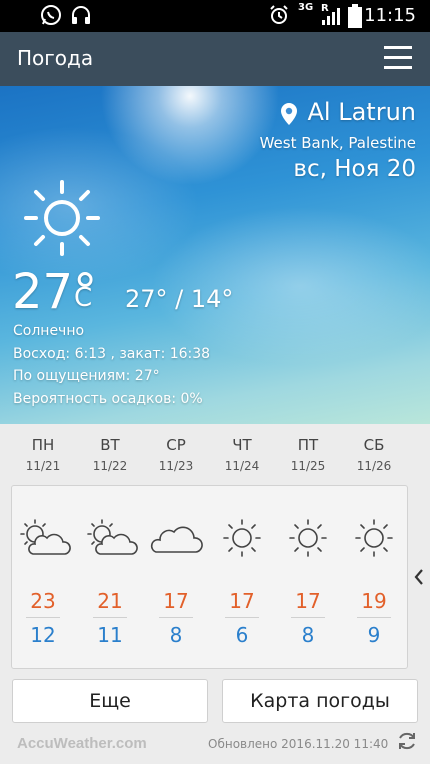 The width and height of the screenshot is (430, 764). I want to click on forecast-date: 11/26, so click(374, 466).